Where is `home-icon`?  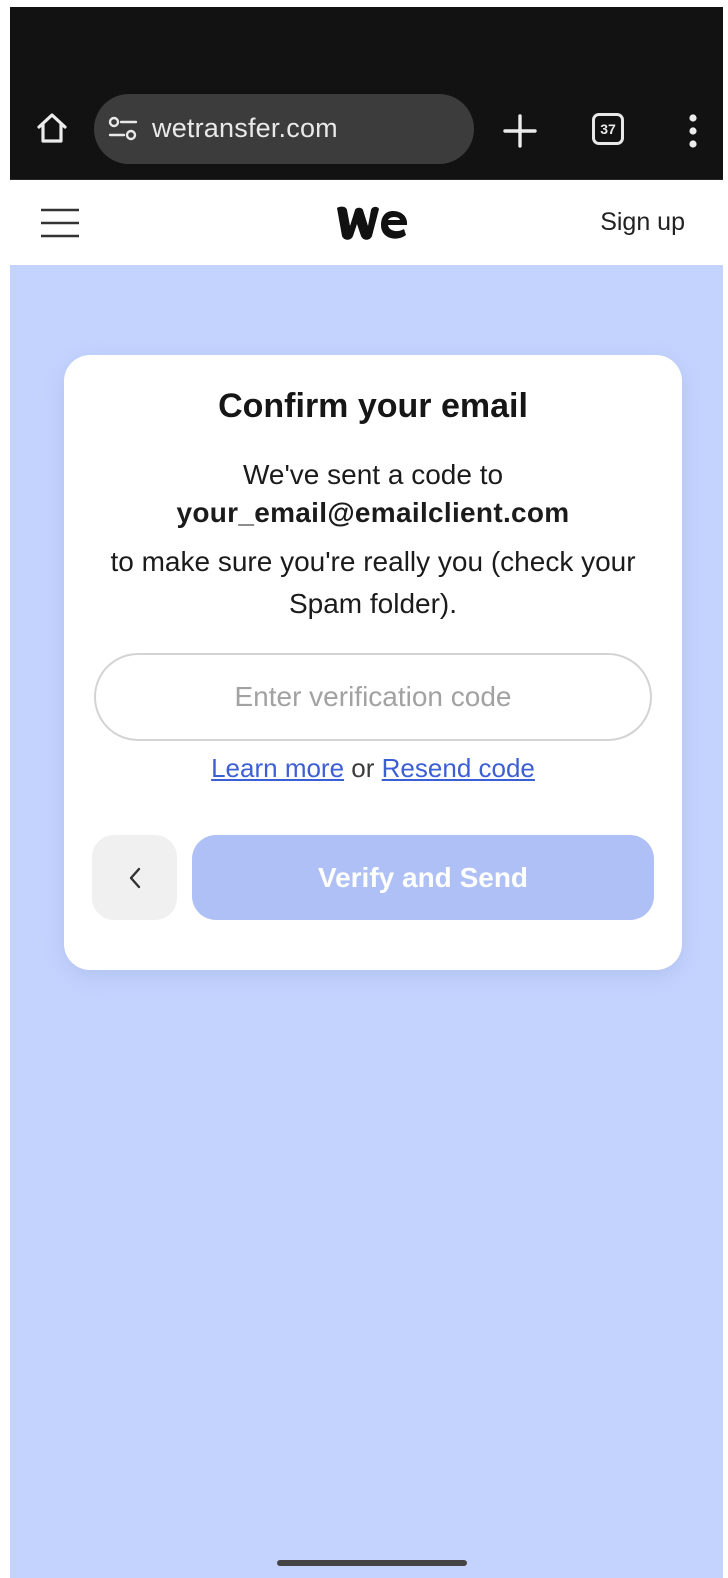
home-icon is located at coordinates (52, 128).